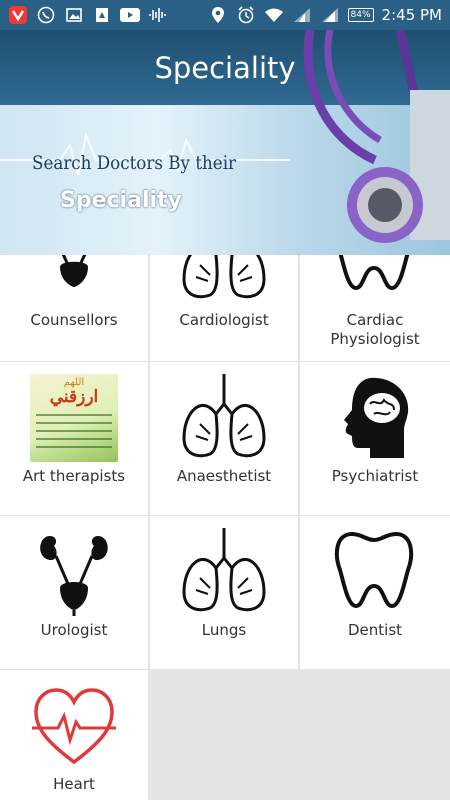 This screenshot has width=450, height=800. Describe the element at coordinates (74, 320) in the screenshot. I see `speciality-label: Counsellors` at that location.